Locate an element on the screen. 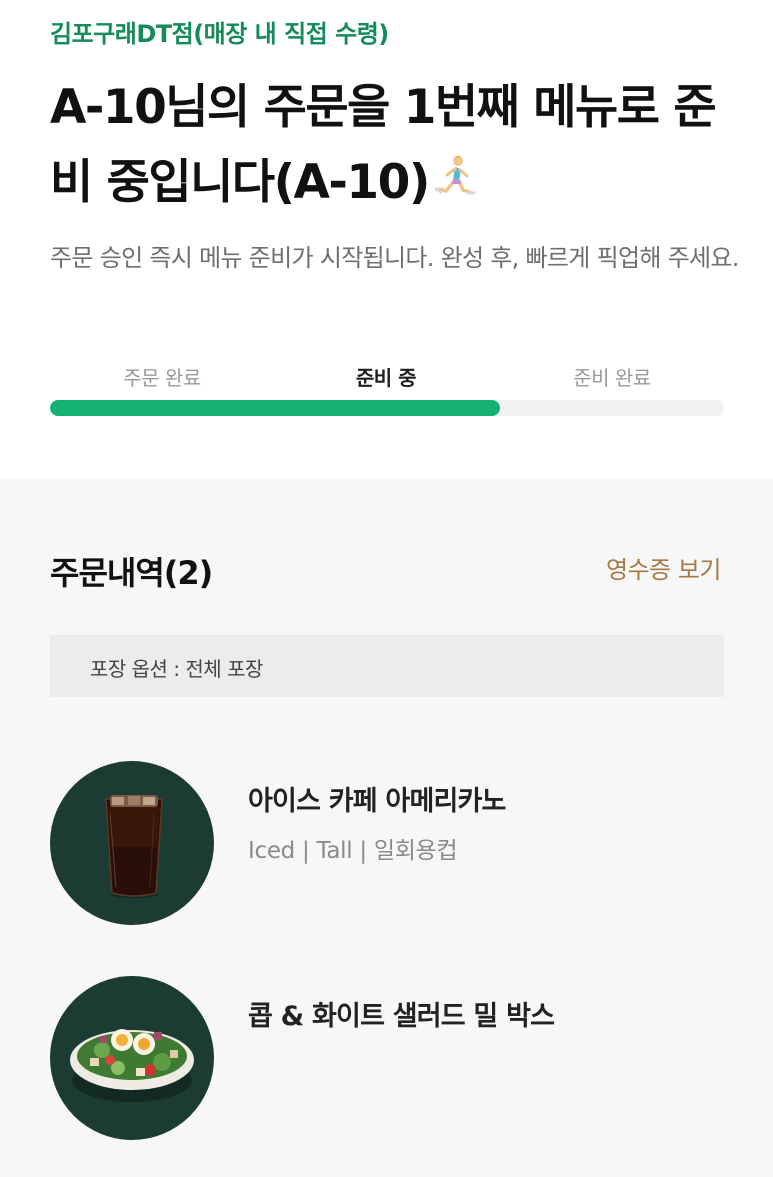 Image resolution: width=773 pixels, height=1177 pixels. cobb-salad-image is located at coordinates (132, 1058).